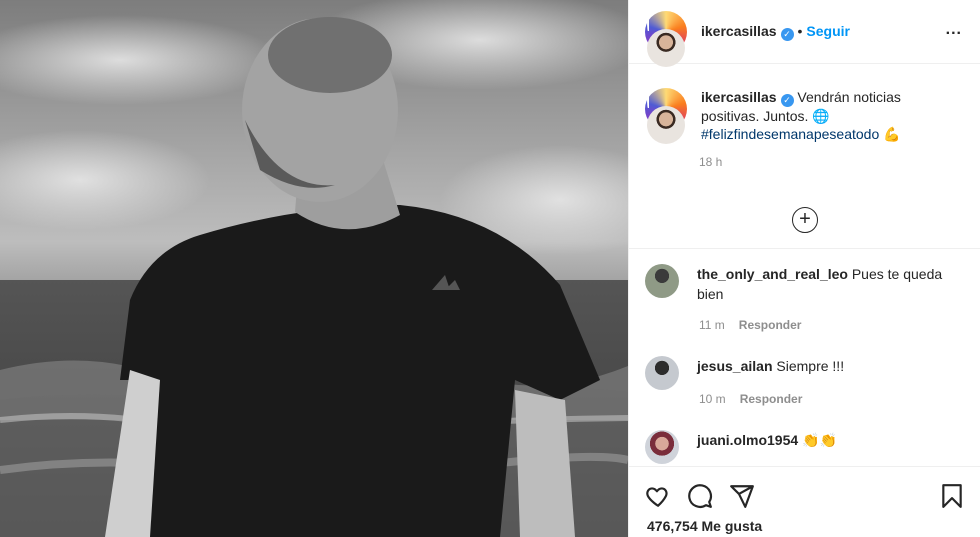  I want to click on comment-item: juani.olmo1954 👏👏, so click(804, 447).